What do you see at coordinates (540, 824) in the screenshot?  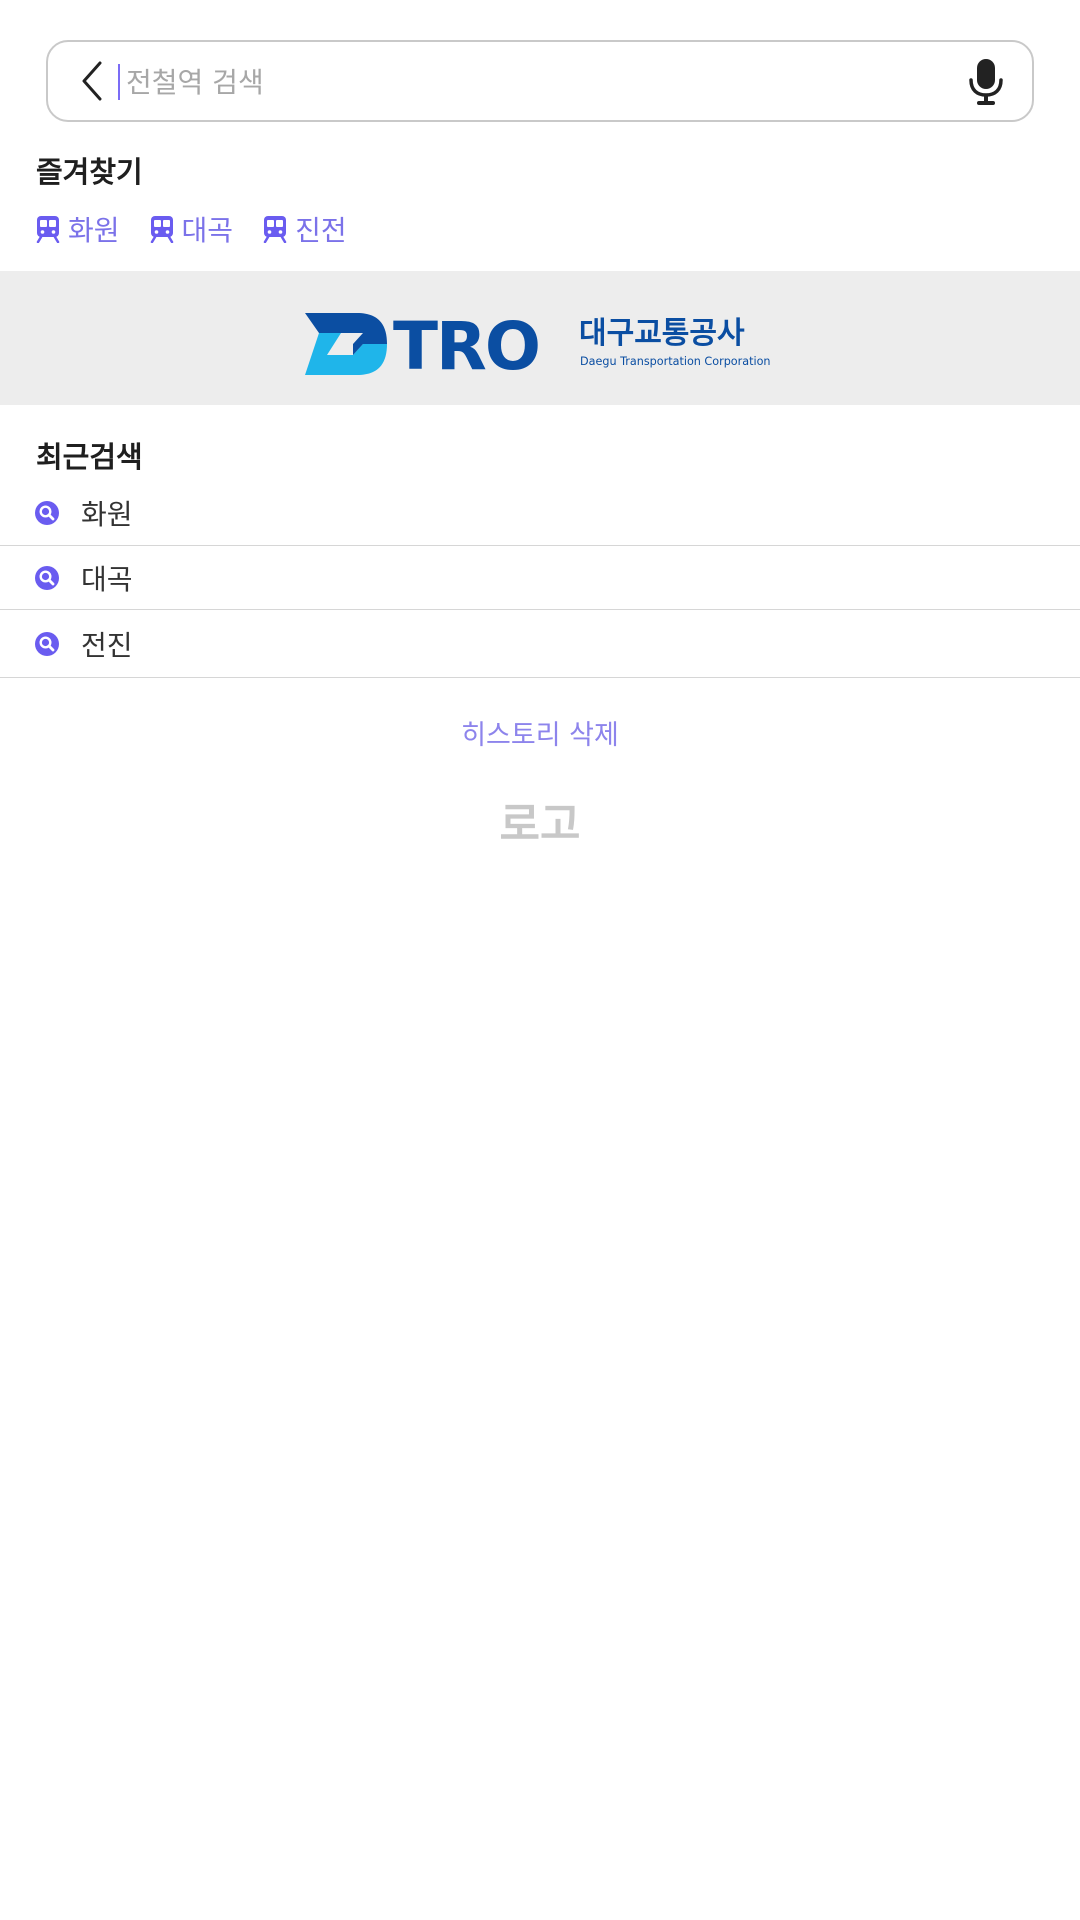 I see `logo-placeholder: 로고` at bounding box center [540, 824].